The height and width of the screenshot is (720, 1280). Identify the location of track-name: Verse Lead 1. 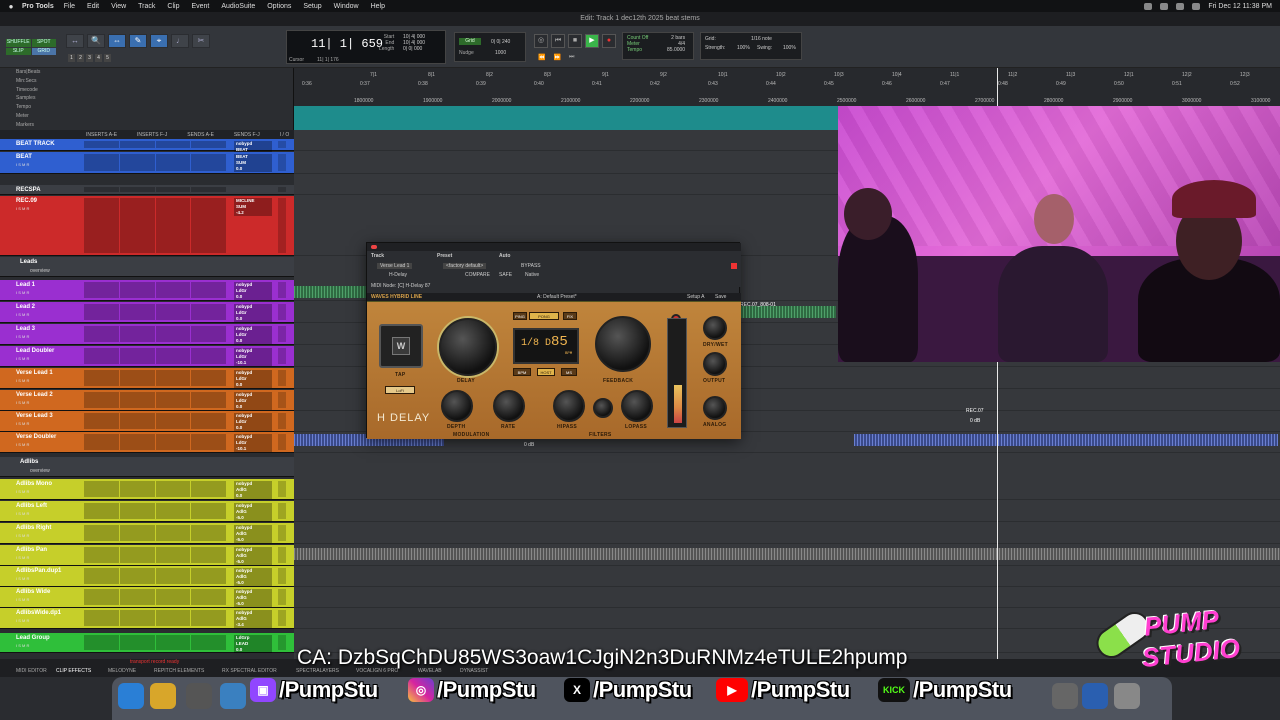
(39, 373).